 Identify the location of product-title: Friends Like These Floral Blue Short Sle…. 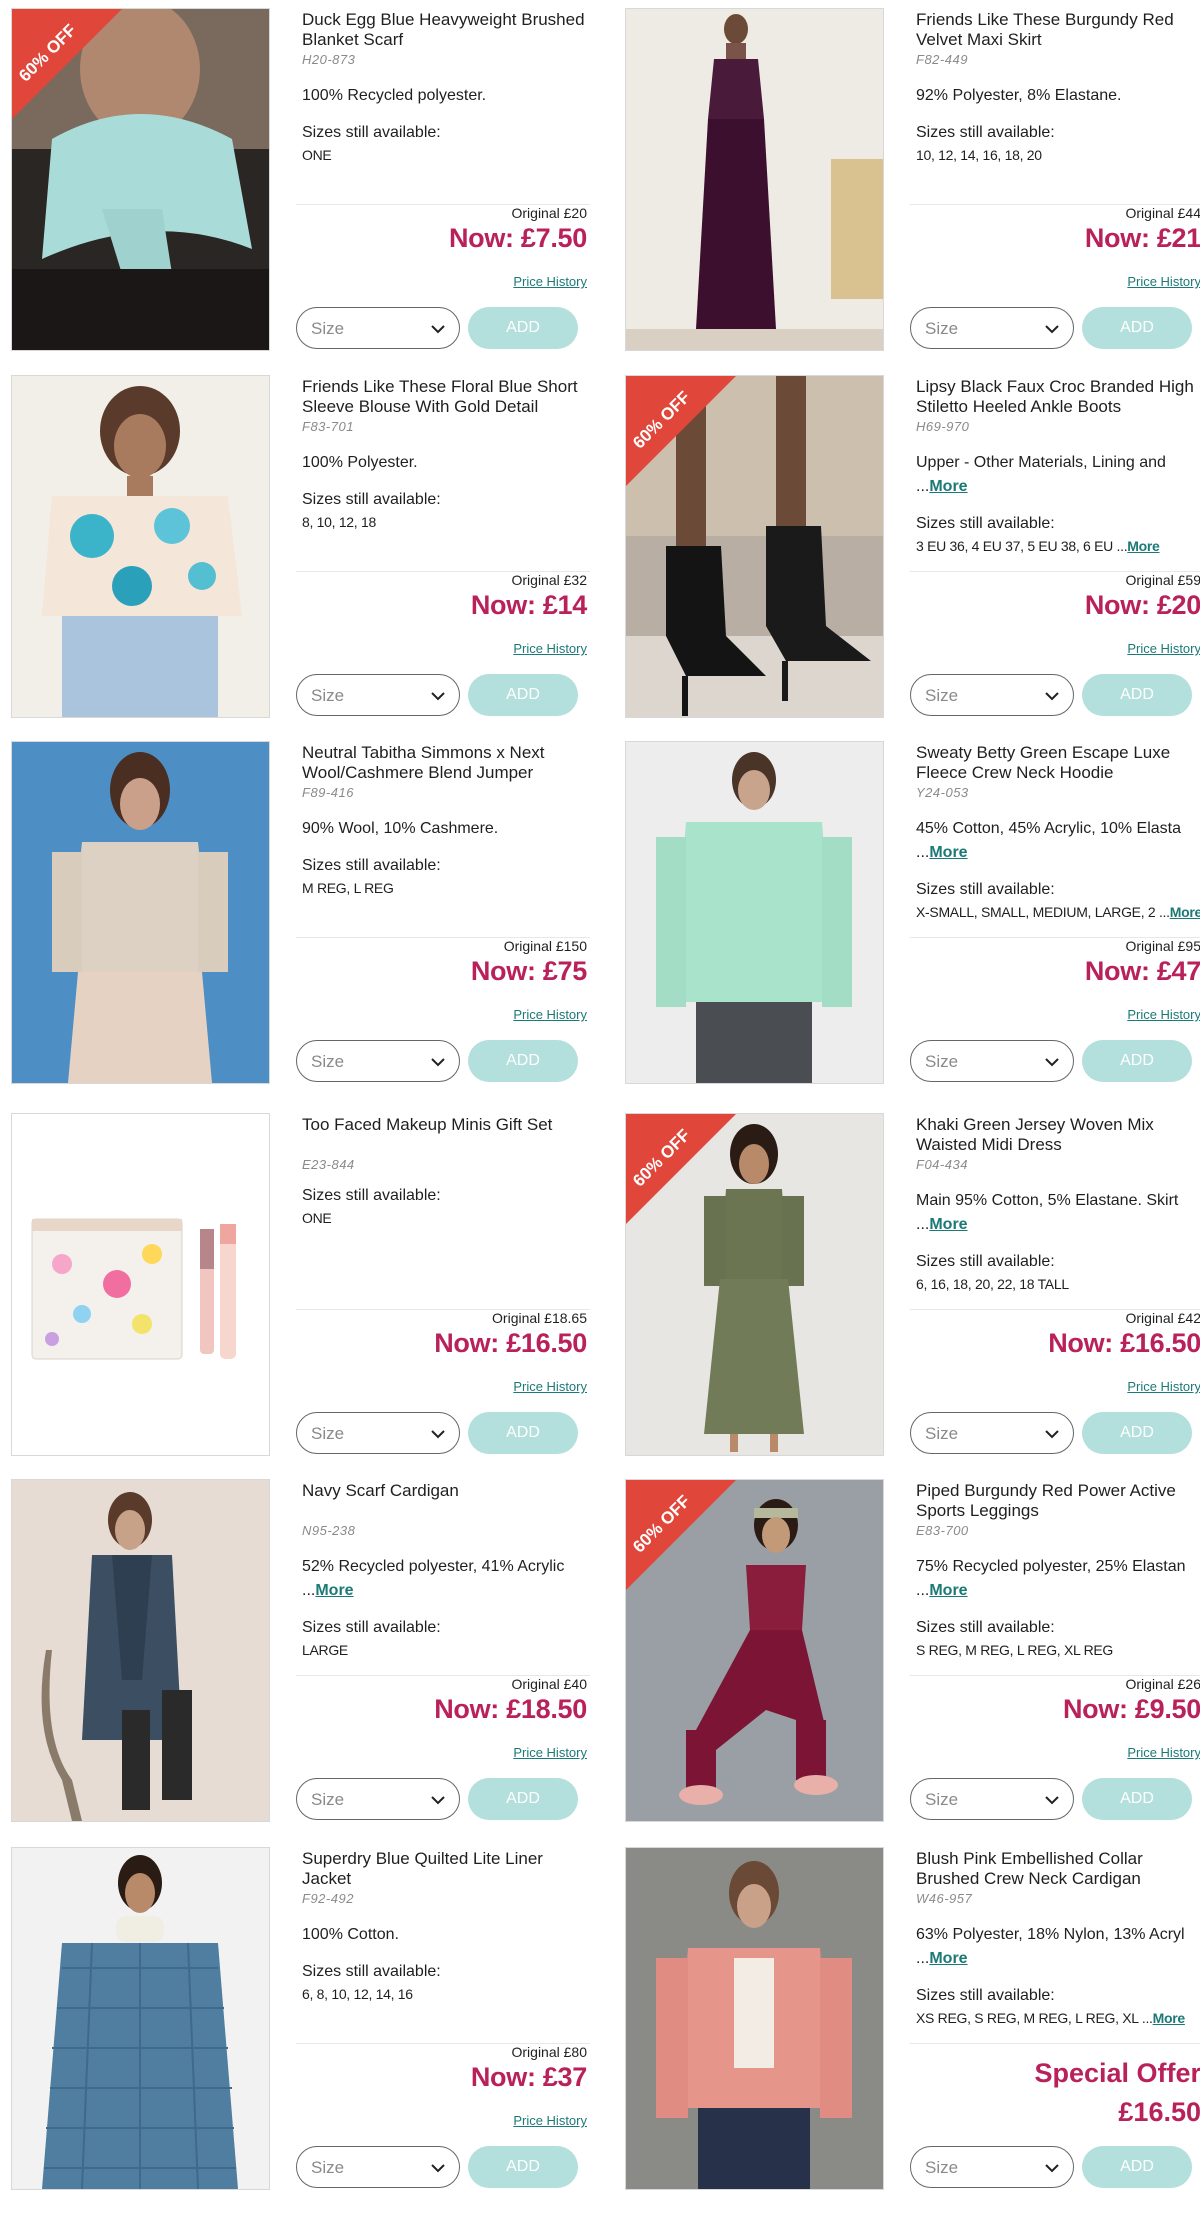
(446, 397).